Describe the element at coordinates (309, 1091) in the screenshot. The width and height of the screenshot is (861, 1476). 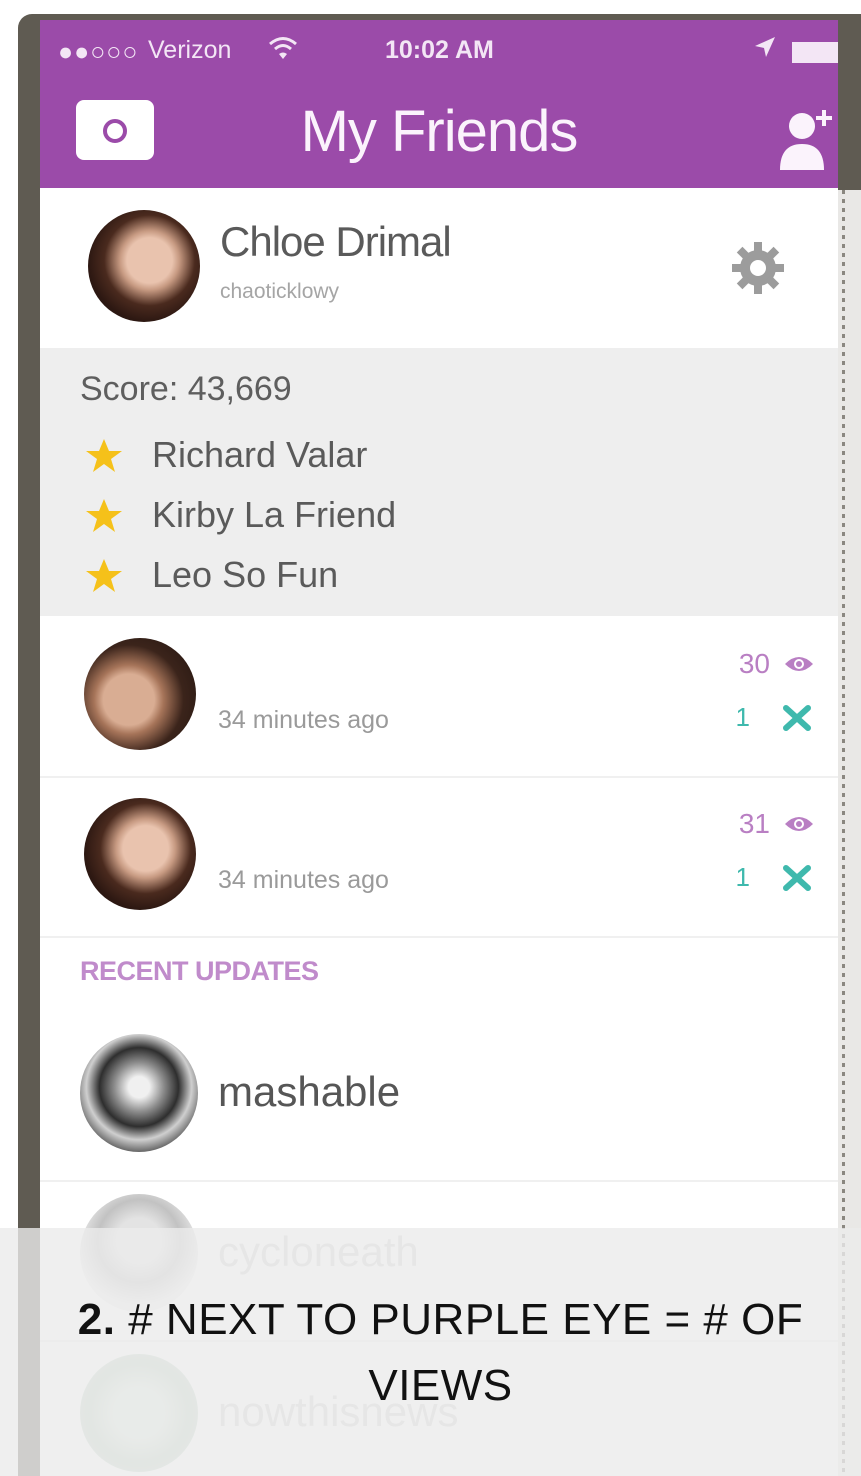
I see `update-name: mashable` at that location.